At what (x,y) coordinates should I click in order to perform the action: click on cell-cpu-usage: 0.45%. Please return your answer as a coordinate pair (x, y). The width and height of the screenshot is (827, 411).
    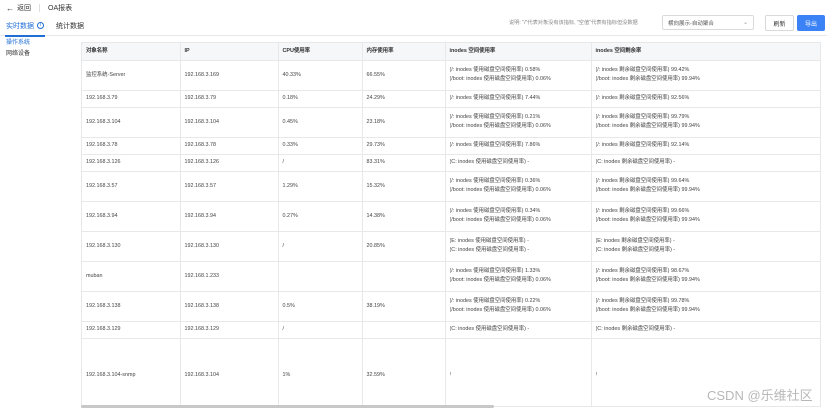
    Looking at the image, I should click on (320, 122).